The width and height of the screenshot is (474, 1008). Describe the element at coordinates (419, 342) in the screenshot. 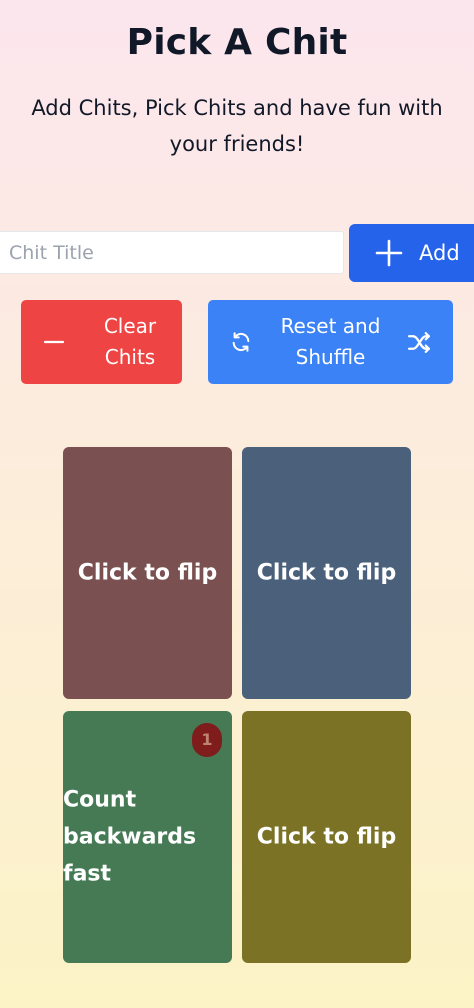

I see `shuffle-icon` at that location.